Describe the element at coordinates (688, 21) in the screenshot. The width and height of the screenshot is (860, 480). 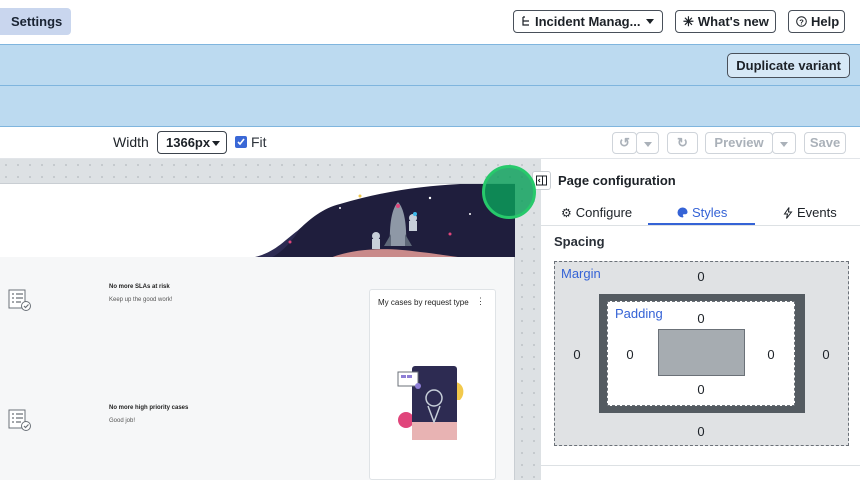
I see `sparkle-icon: ✳` at that location.